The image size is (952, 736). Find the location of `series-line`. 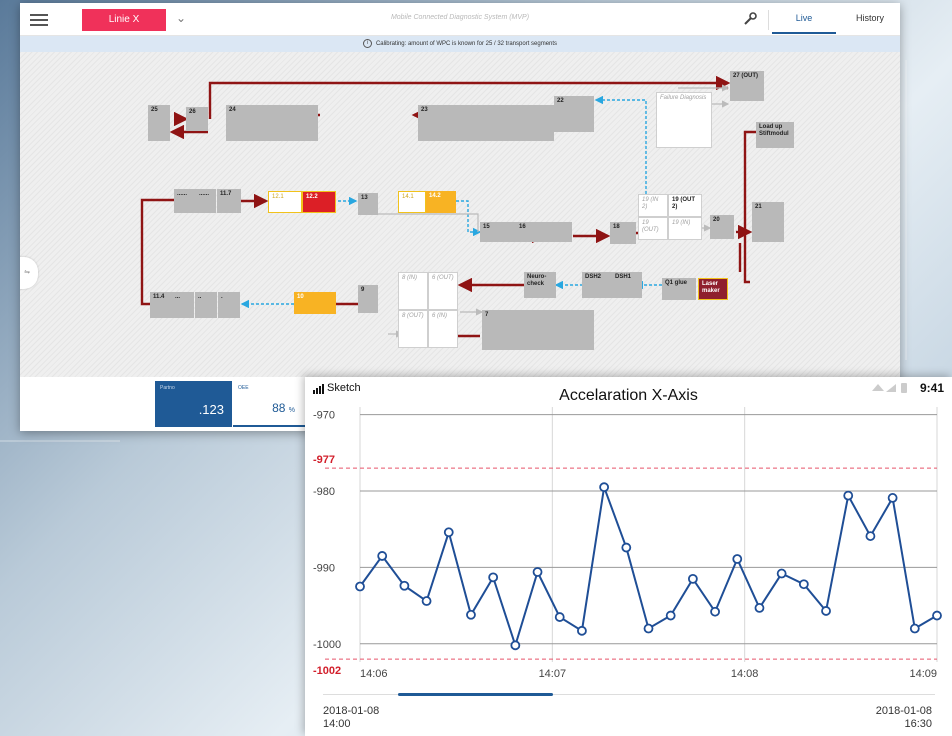

series-line is located at coordinates (648, 566).